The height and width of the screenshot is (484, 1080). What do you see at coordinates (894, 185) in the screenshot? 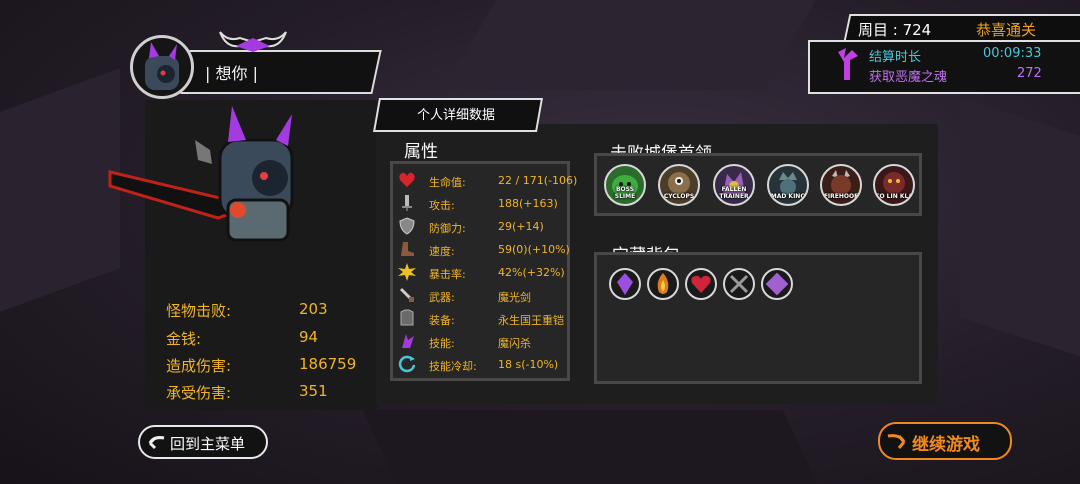
I see `boss-colinkla-badge: CO LIN KLA` at bounding box center [894, 185].